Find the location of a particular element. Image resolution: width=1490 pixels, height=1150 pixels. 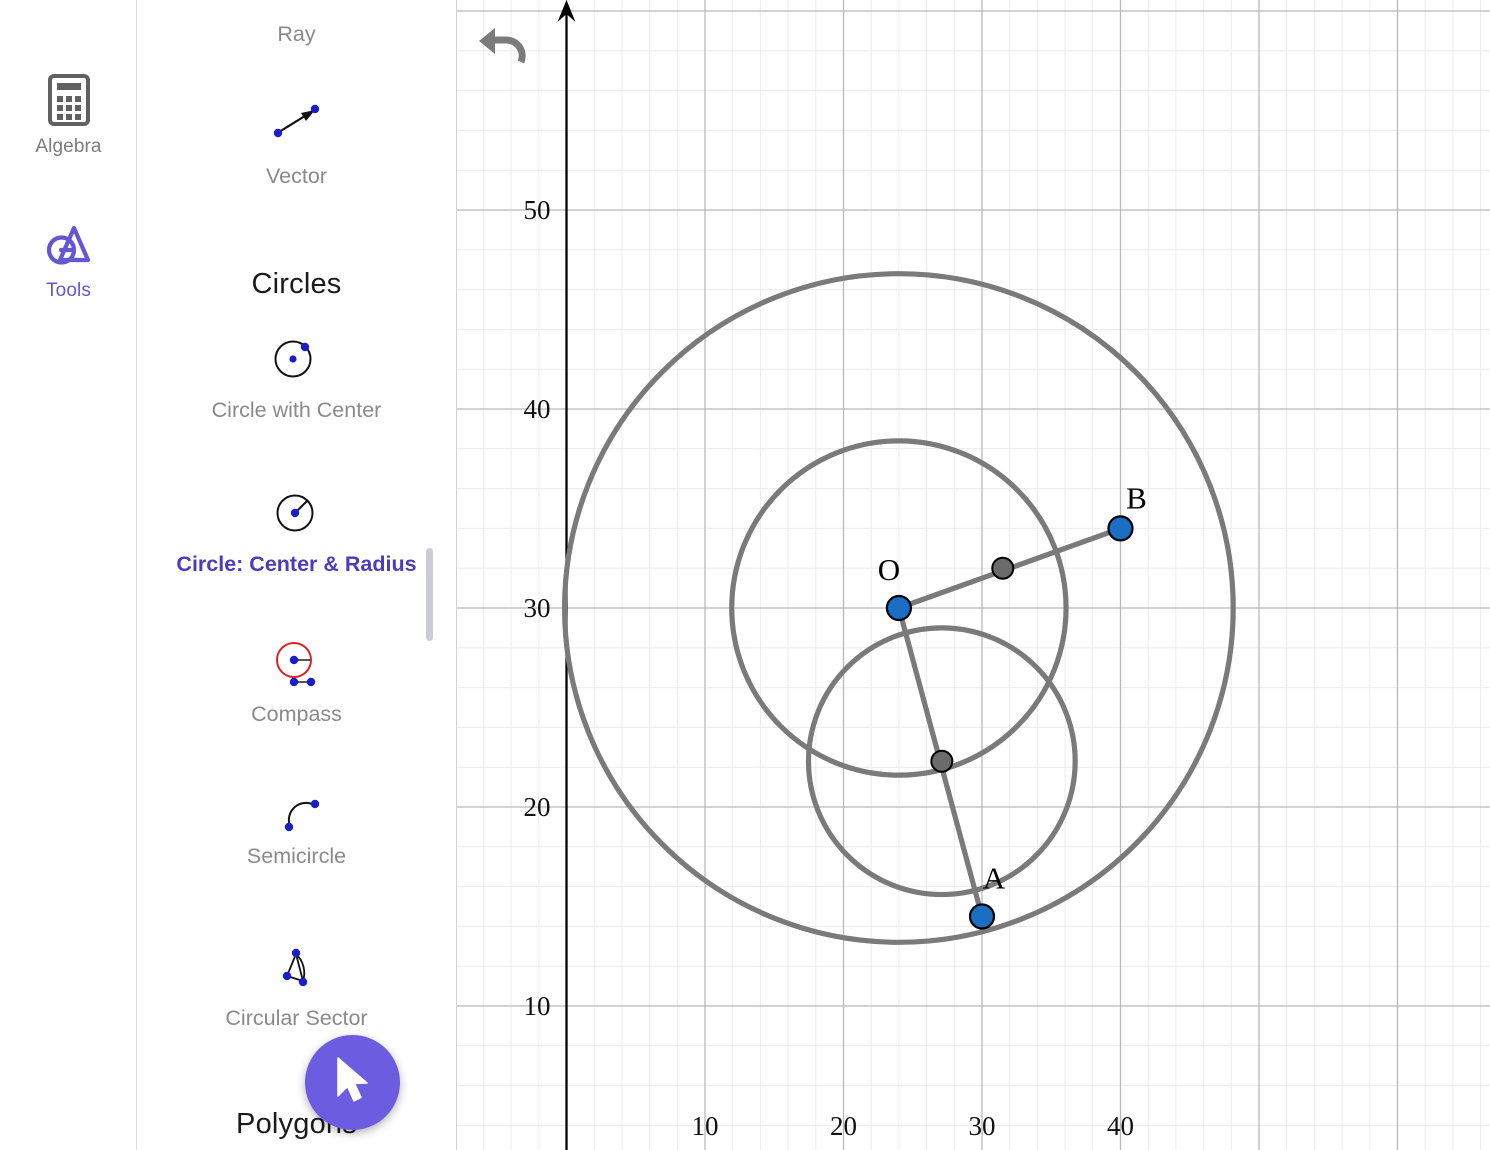

tool-entry-circular-sector-label: Circular Sector is located at coordinates (296, 1018).